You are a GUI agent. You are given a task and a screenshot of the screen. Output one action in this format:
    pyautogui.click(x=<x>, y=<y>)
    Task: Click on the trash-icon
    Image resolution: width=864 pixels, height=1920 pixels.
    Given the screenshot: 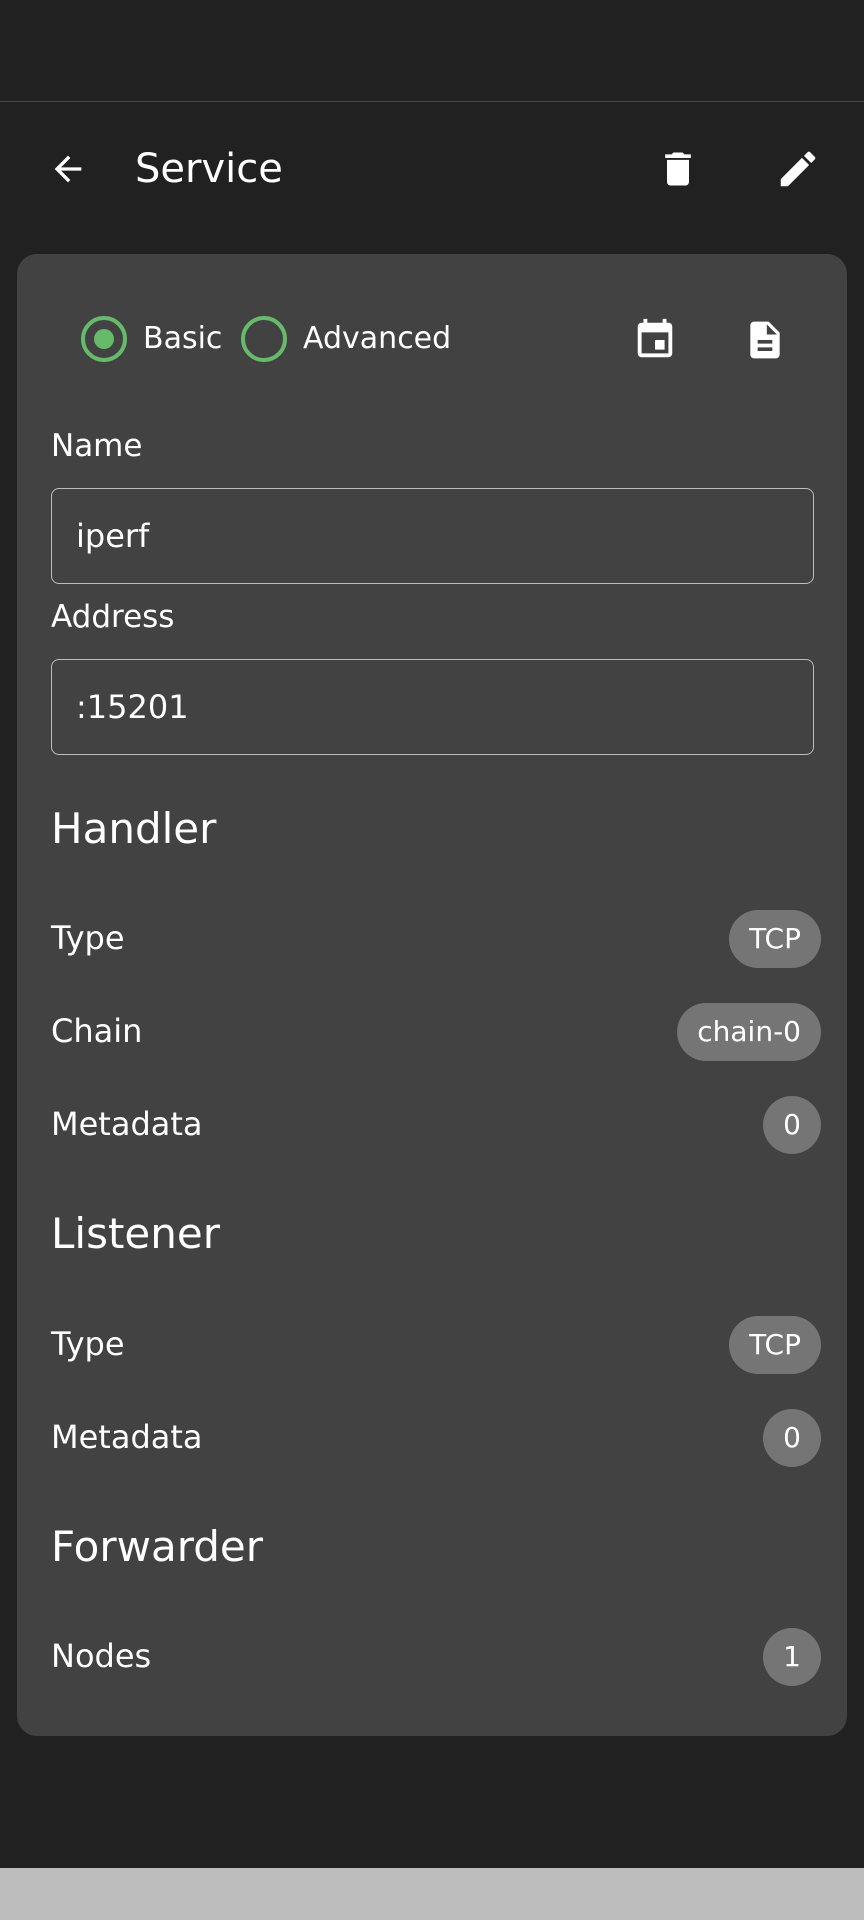 What is the action you would take?
    pyautogui.click(x=678, y=169)
    